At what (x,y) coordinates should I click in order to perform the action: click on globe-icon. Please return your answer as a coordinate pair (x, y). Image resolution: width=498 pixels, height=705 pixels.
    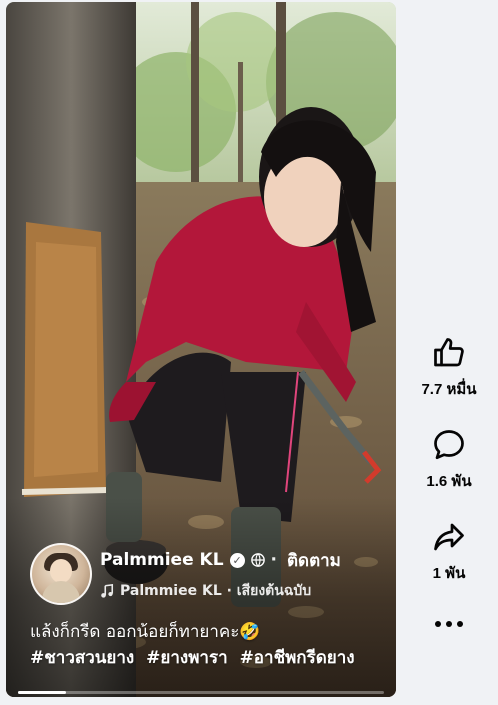
    Looking at the image, I should click on (257, 560).